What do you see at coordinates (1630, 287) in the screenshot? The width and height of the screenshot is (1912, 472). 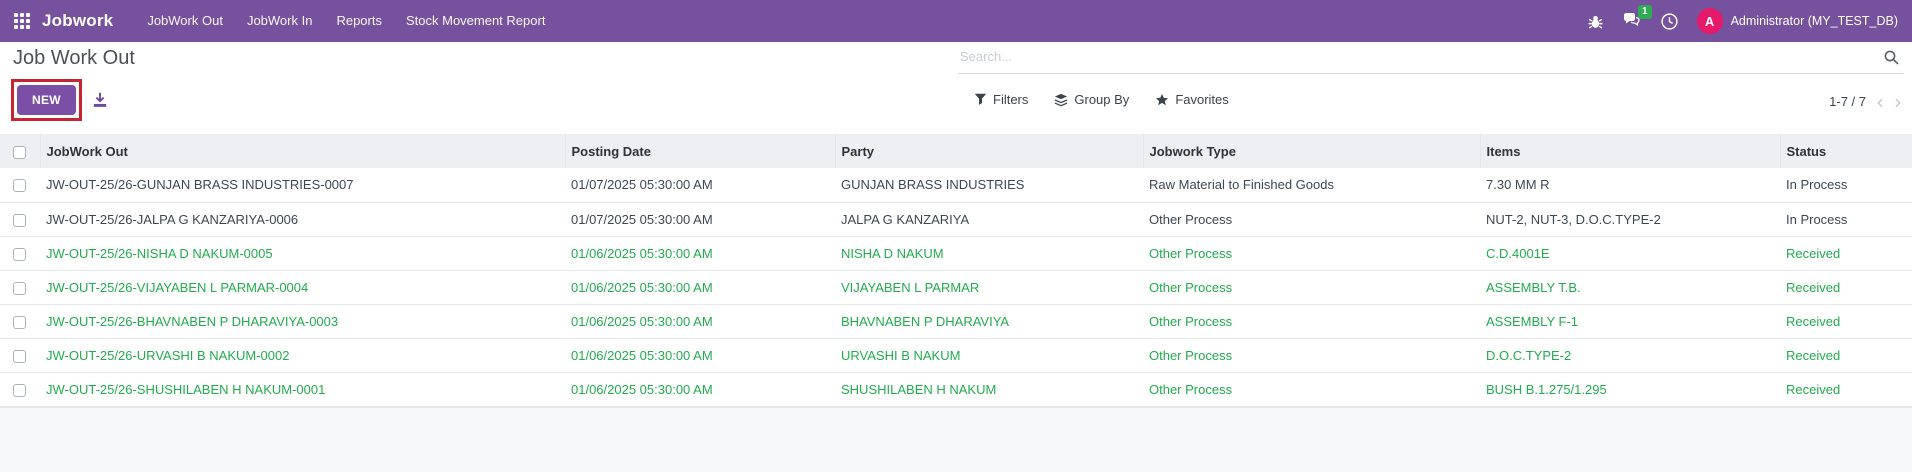 I see `cell-items: ASSEMBLY T.B.` at bounding box center [1630, 287].